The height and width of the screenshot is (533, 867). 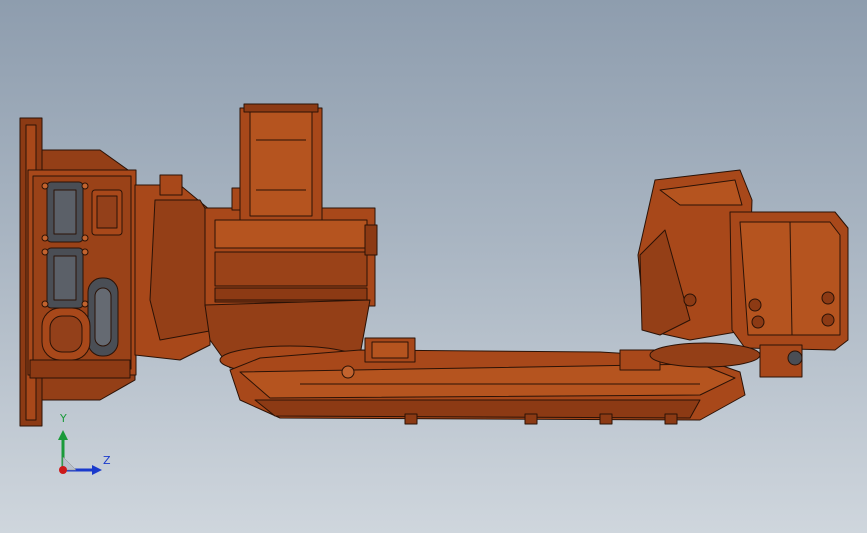 What do you see at coordinates (78, 272) in the screenshot?
I see `base-mounting-plate` at bounding box center [78, 272].